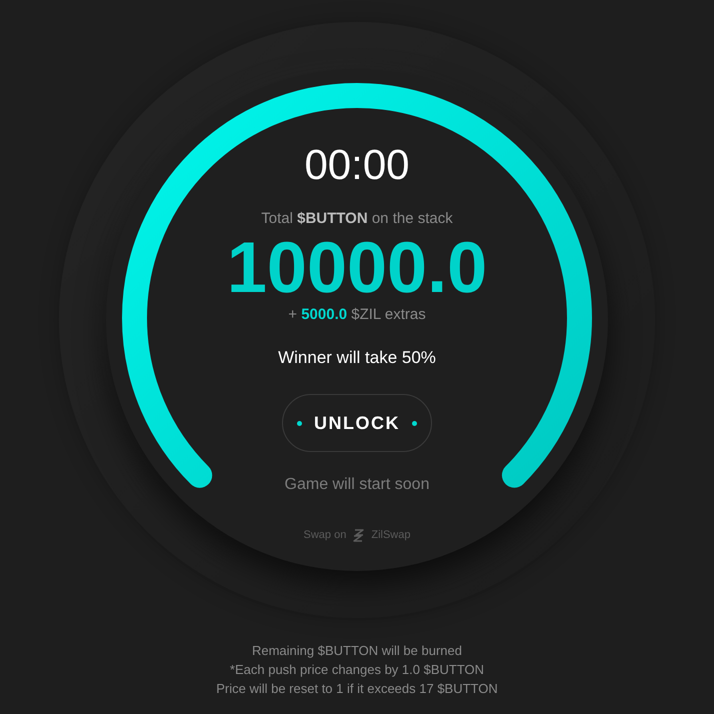  Describe the element at coordinates (357, 358) in the screenshot. I see `winner-text: Winner will take 50%` at that location.